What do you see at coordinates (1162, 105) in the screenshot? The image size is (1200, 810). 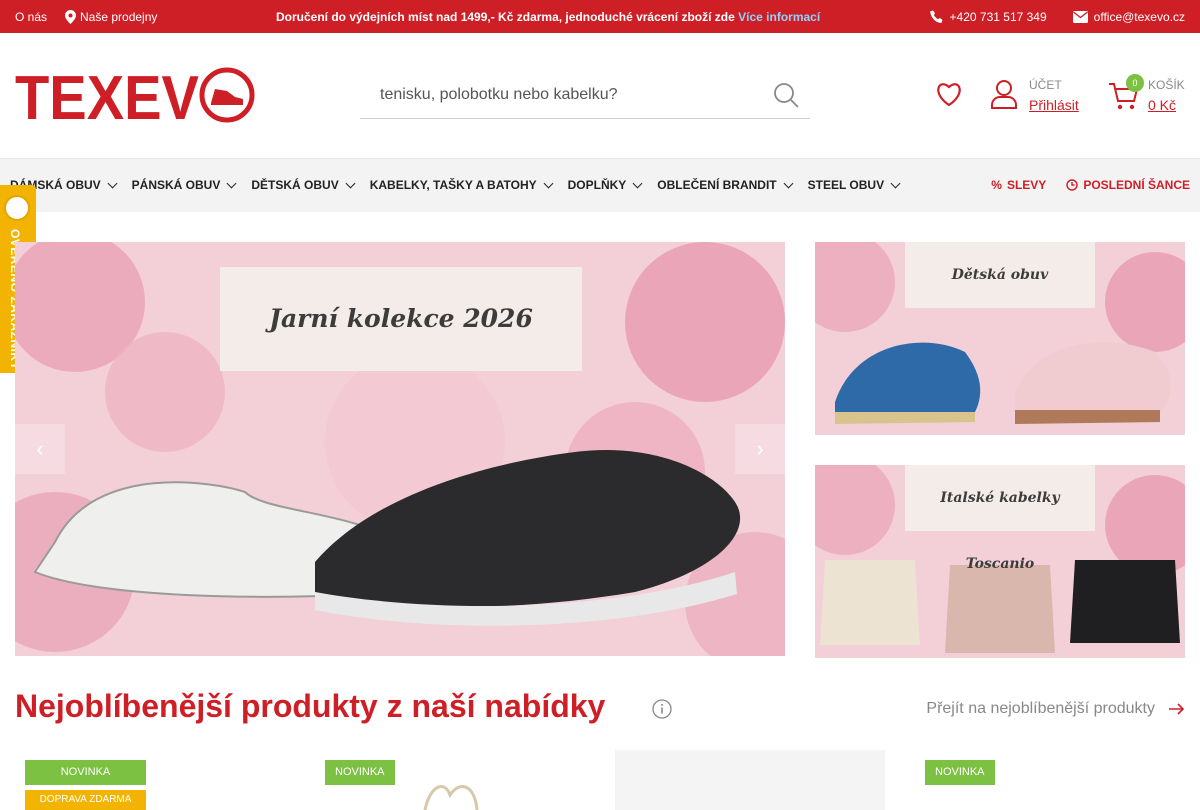 I see `cart-total: 0 Kč` at bounding box center [1162, 105].